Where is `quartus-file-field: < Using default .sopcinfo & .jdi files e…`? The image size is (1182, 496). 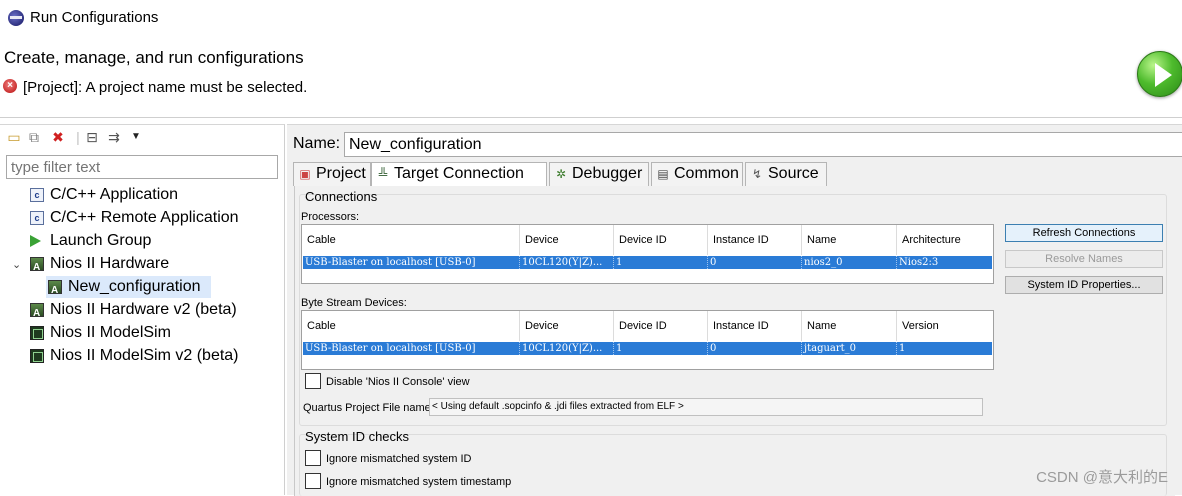
quartus-file-field: < Using default .sopcinfo & .jdi files e… is located at coordinates (706, 407).